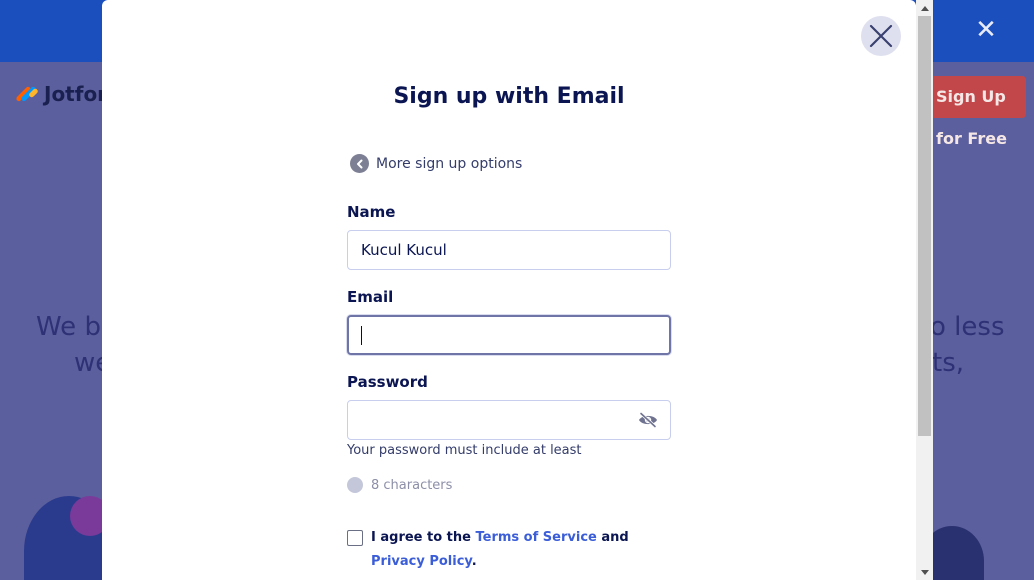 Image resolution: width=1034 pixels, height=580 pixels. I want to click on scrollbar-thumb, so click(924, 226).